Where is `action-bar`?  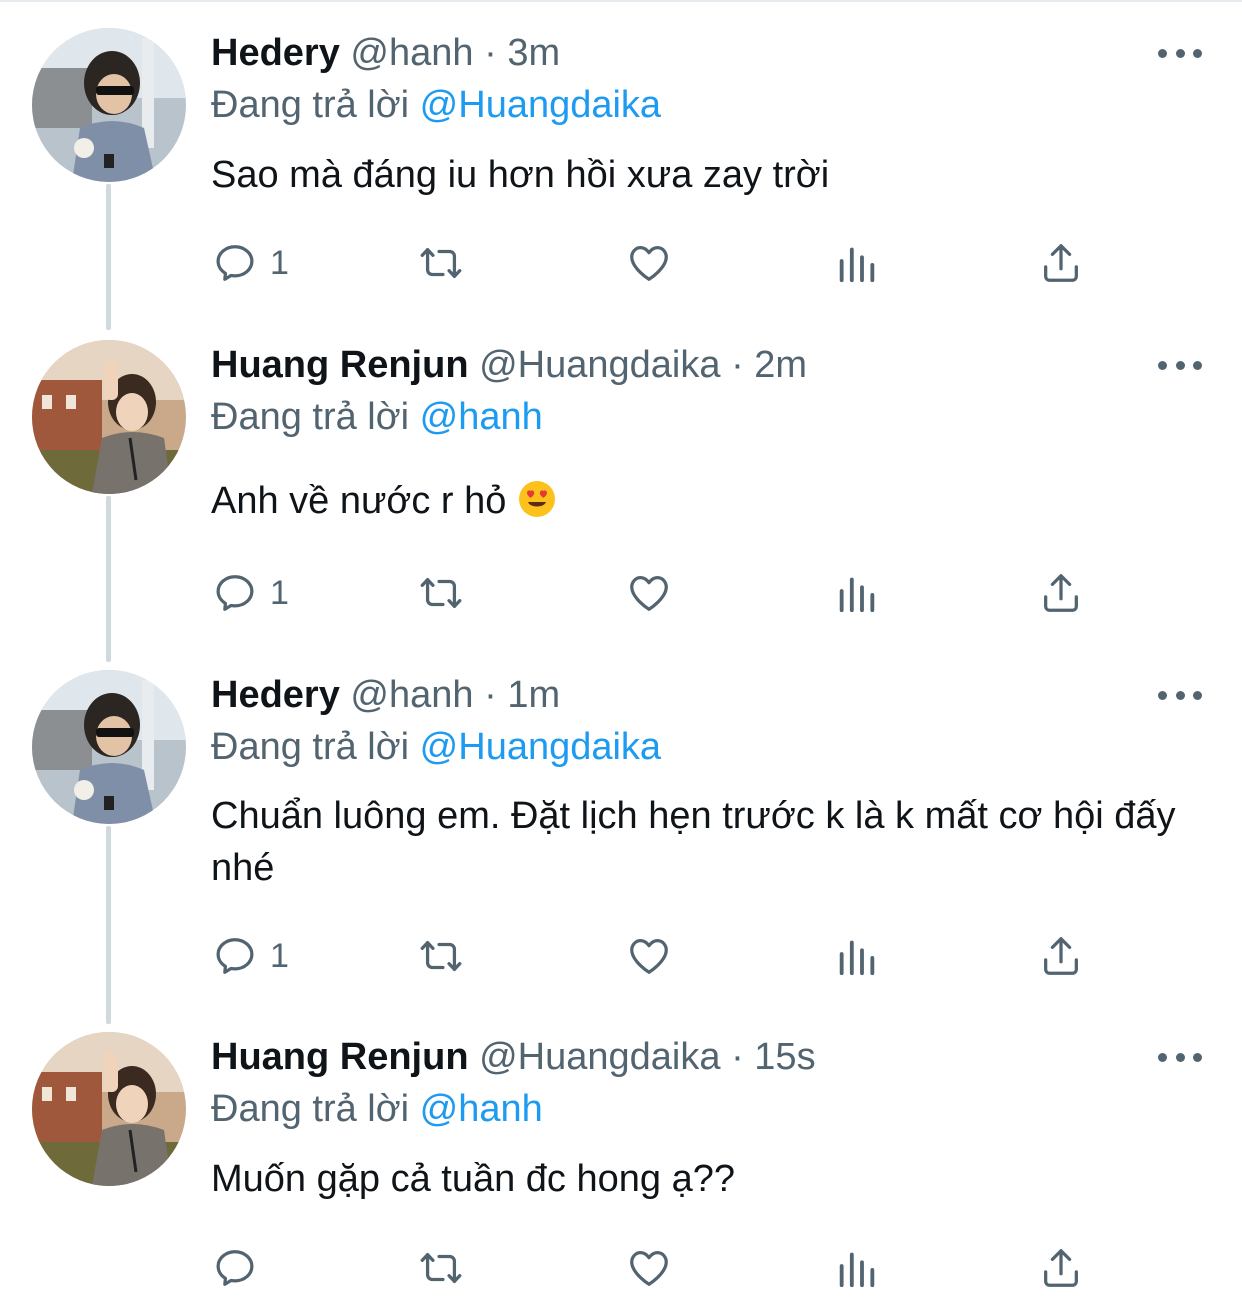 action-bar is located at coordinates (621, 1268).